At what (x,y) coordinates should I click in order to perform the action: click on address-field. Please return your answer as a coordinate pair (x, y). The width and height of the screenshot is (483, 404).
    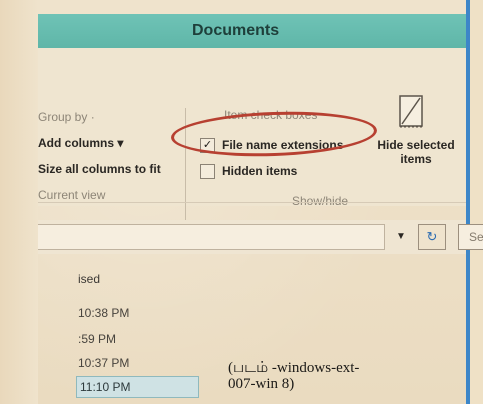
    Looking at the image, I should click on (211, 237).